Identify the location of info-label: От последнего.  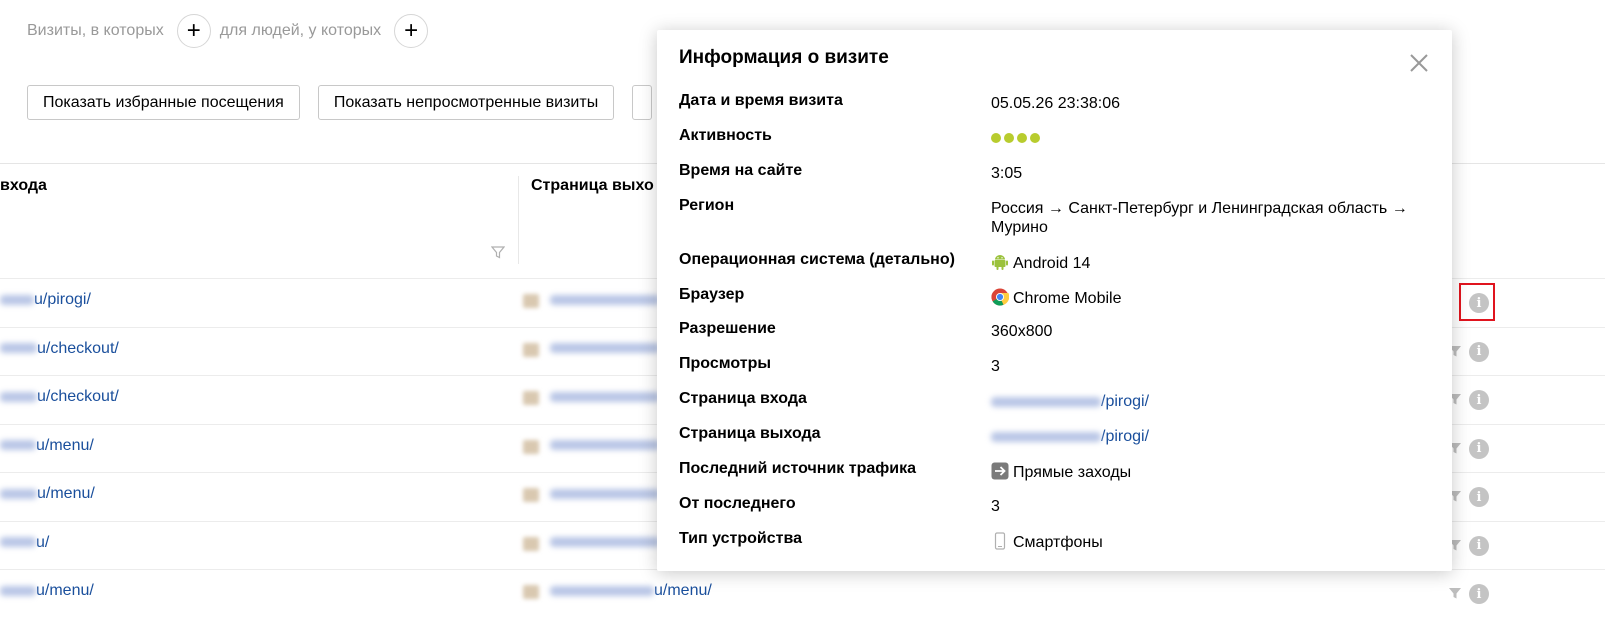
(737, 503).